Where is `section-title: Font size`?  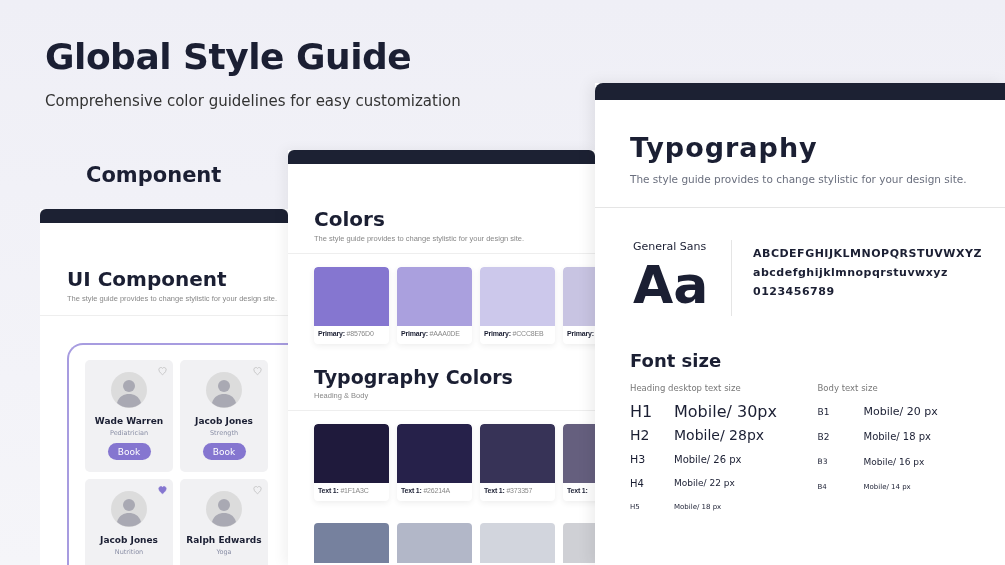
section-title: Font size is located at coordinates (676, 360).